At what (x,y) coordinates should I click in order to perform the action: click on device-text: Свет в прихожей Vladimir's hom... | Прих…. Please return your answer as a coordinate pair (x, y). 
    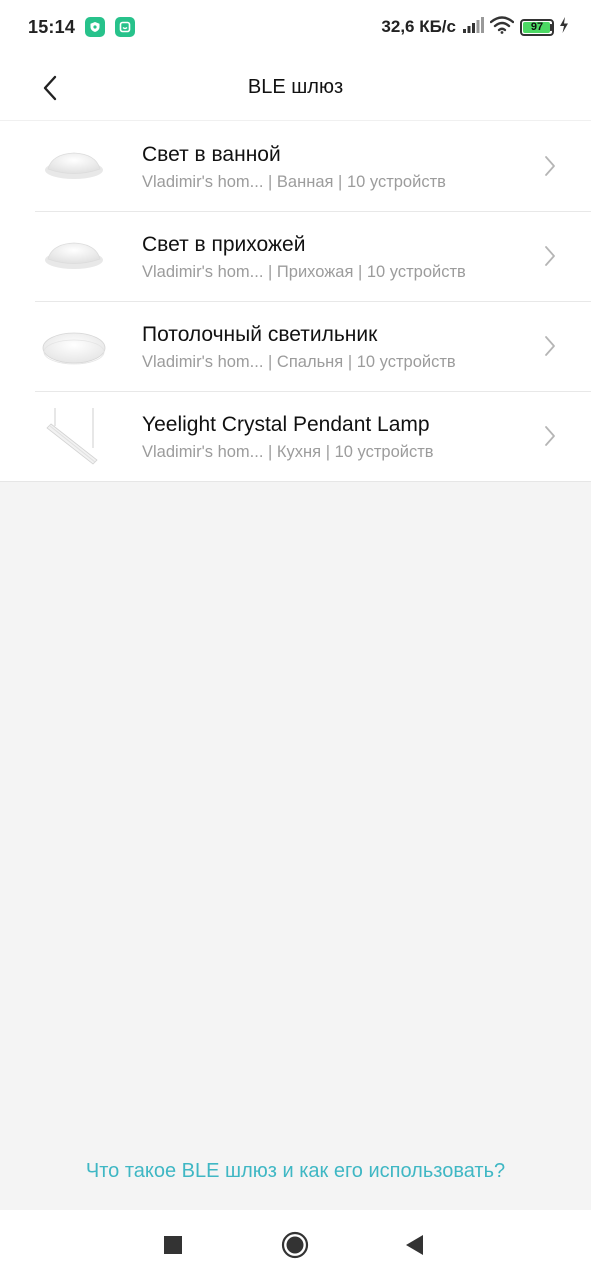
    Looking at the image, I should click on (331, 257).